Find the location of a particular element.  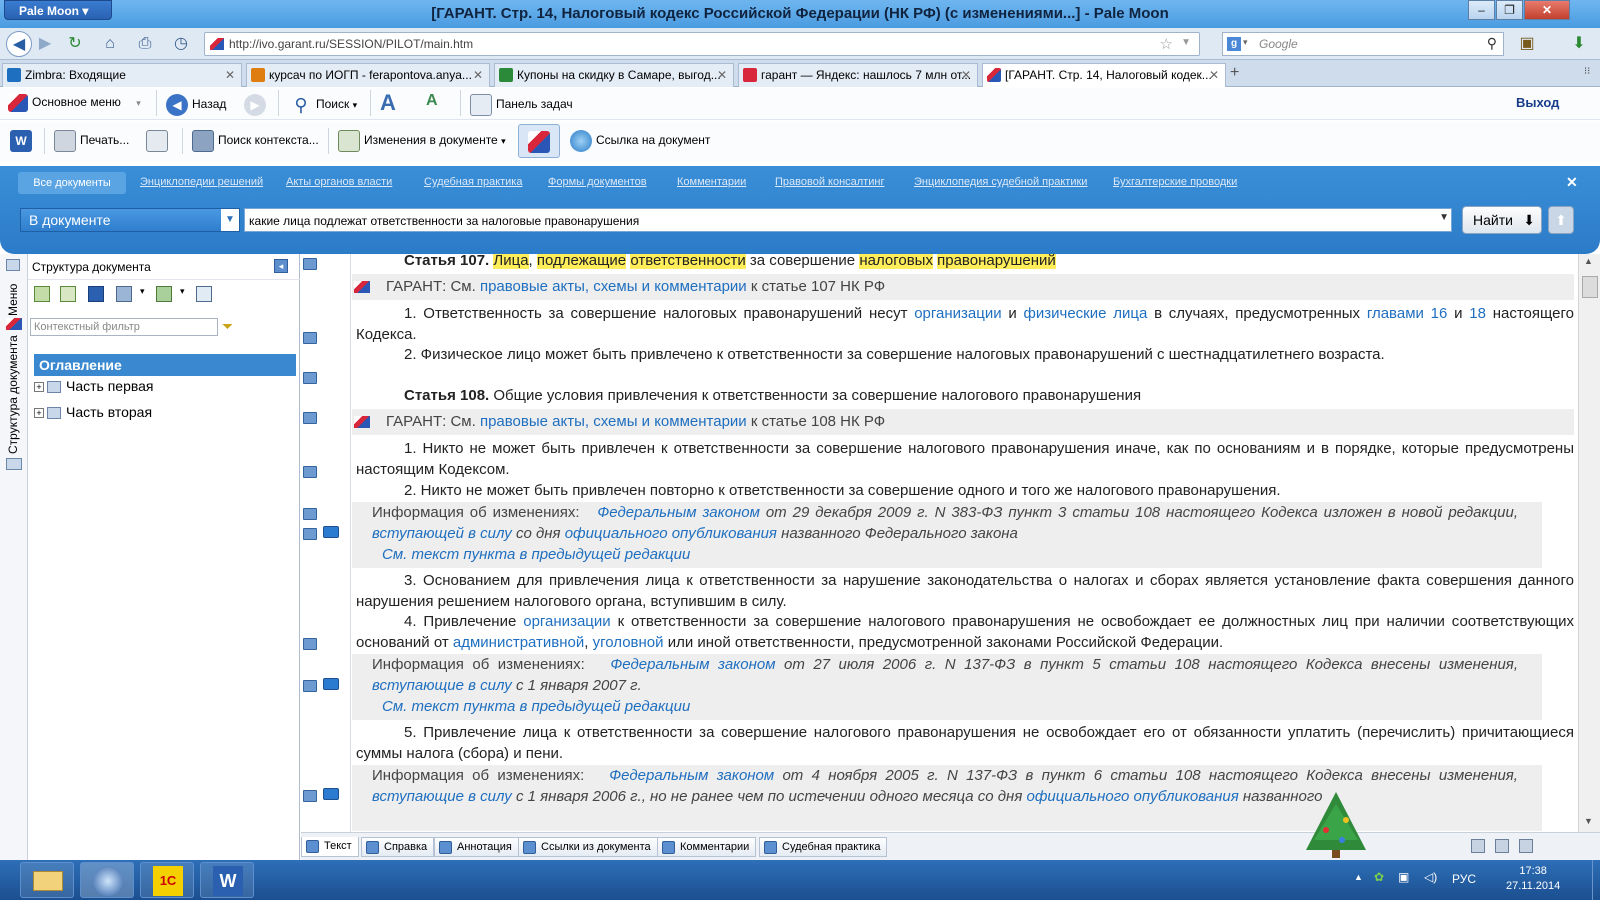

side-tab-menu: Меню is located at coordinates (13, 300).